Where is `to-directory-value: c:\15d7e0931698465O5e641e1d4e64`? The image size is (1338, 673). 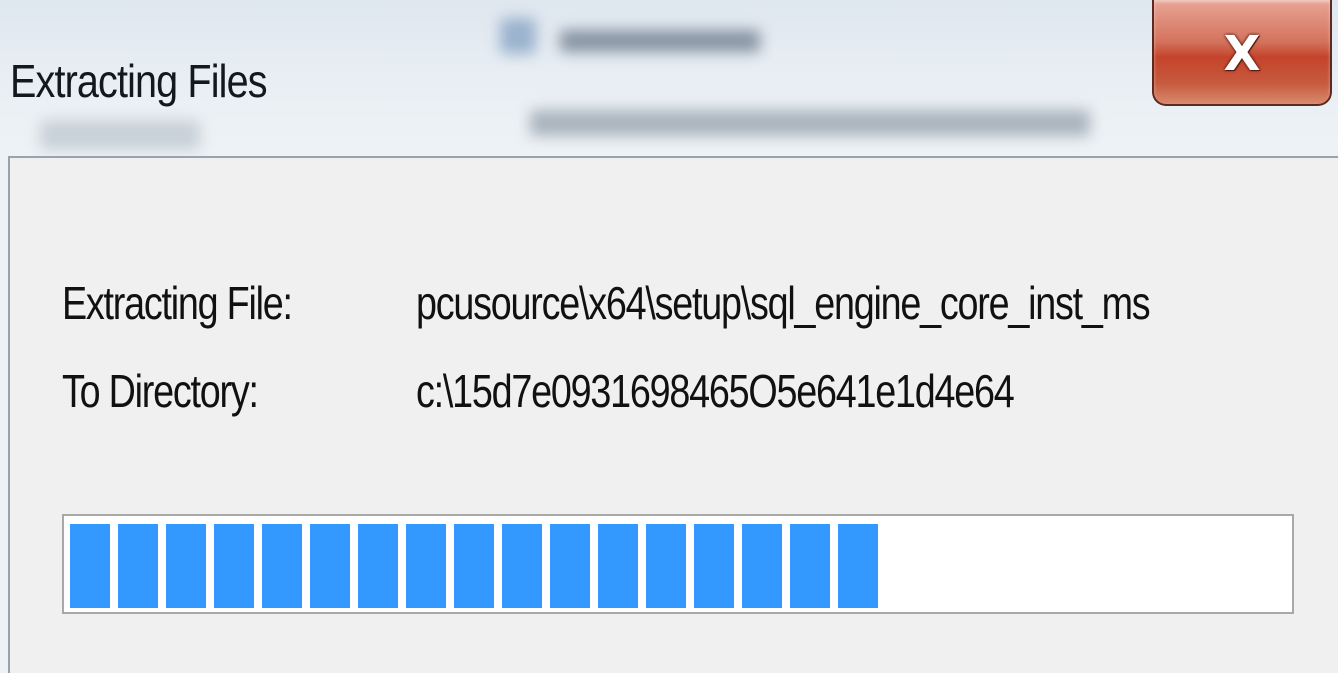 to-directory-value: c:\15d7e0931698465O5e641e1d4e64 is located at coordinates (715, 391).